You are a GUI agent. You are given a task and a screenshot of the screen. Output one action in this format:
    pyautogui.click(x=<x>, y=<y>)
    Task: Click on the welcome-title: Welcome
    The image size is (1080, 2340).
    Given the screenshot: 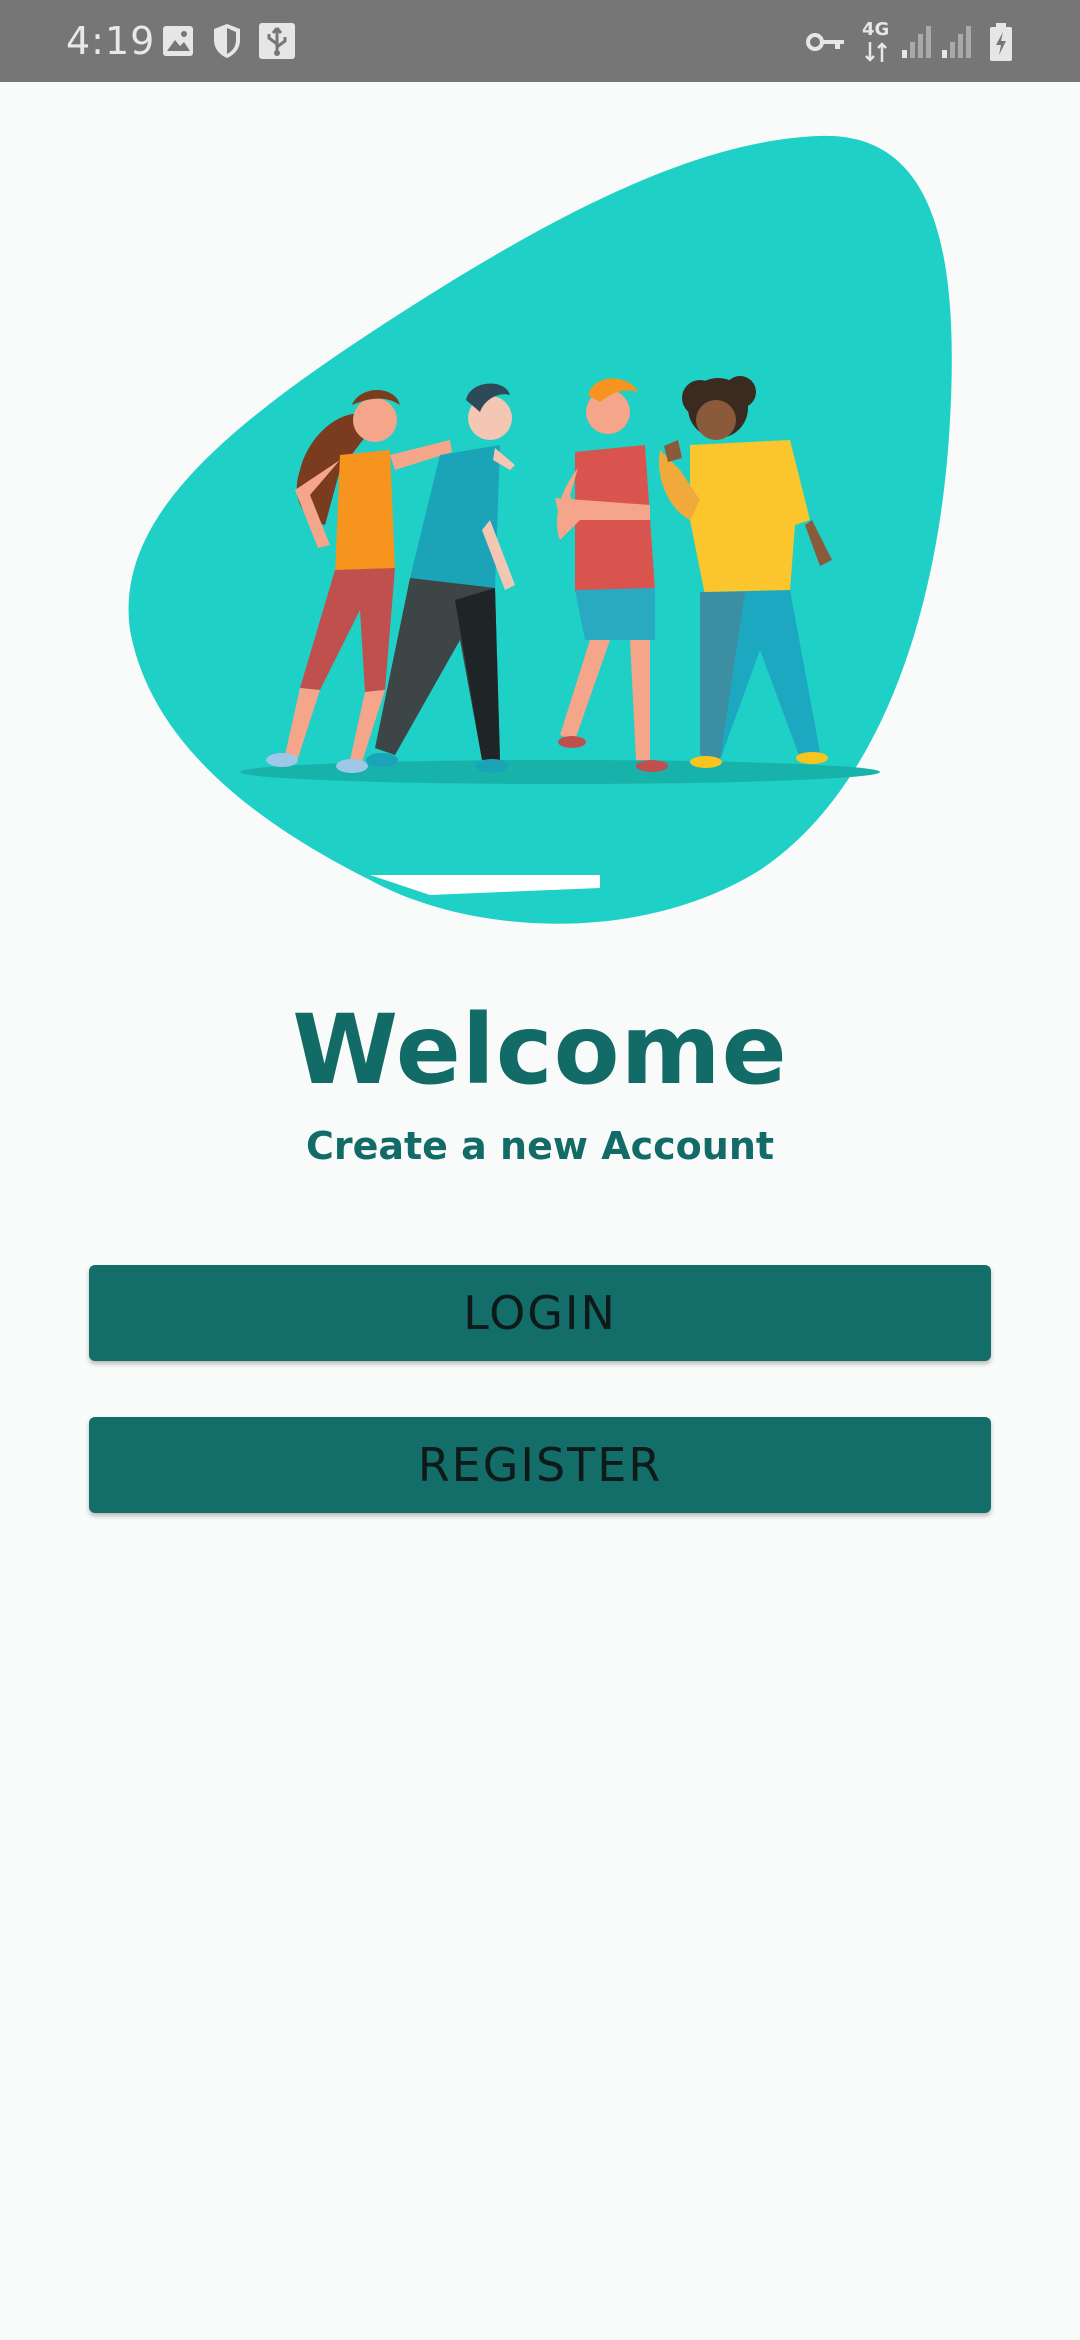 What is the action you would take?
    pyautogui.click(x=540, y=1050)
    